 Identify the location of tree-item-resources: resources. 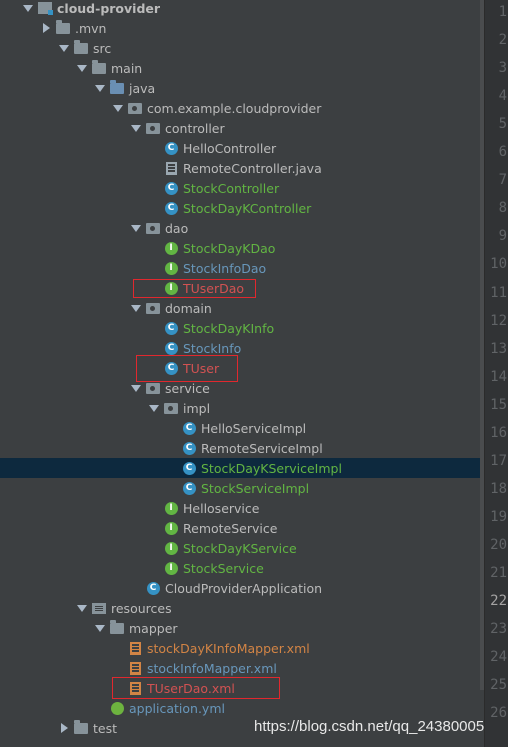
(240, 608).